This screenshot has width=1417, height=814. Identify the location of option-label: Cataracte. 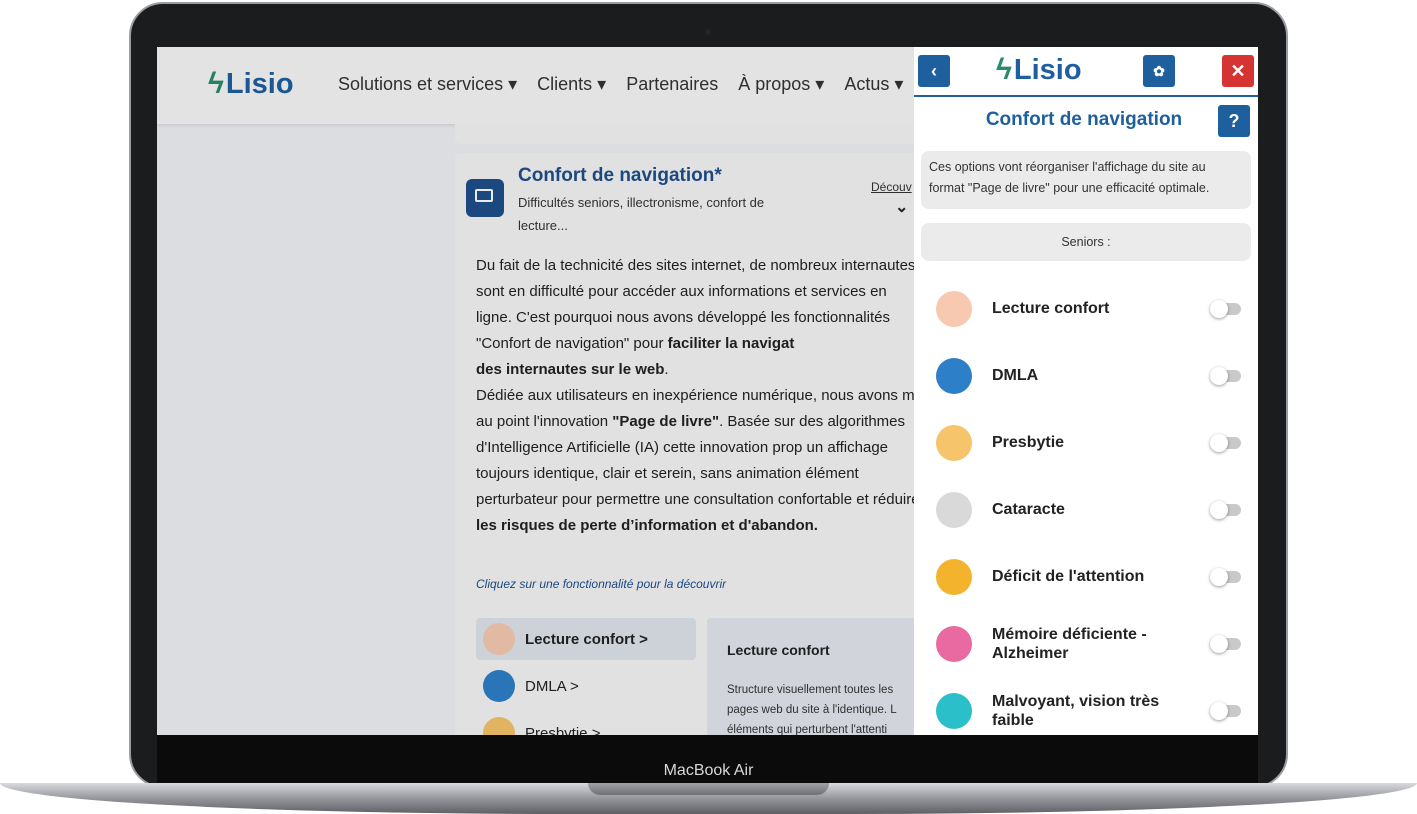
(1028, 509).